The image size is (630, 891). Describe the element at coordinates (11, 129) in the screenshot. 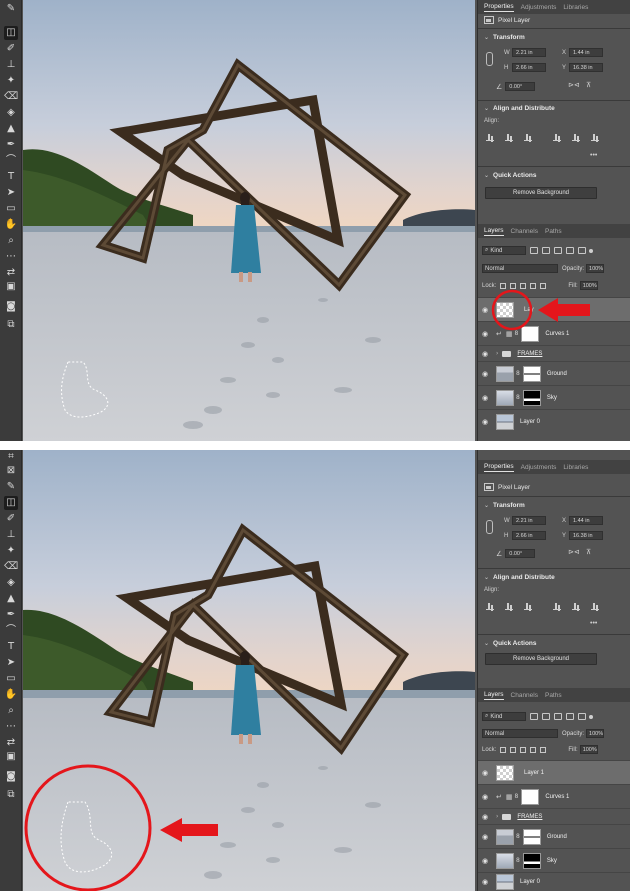

I see `triangle-icon: ▲` at that location.